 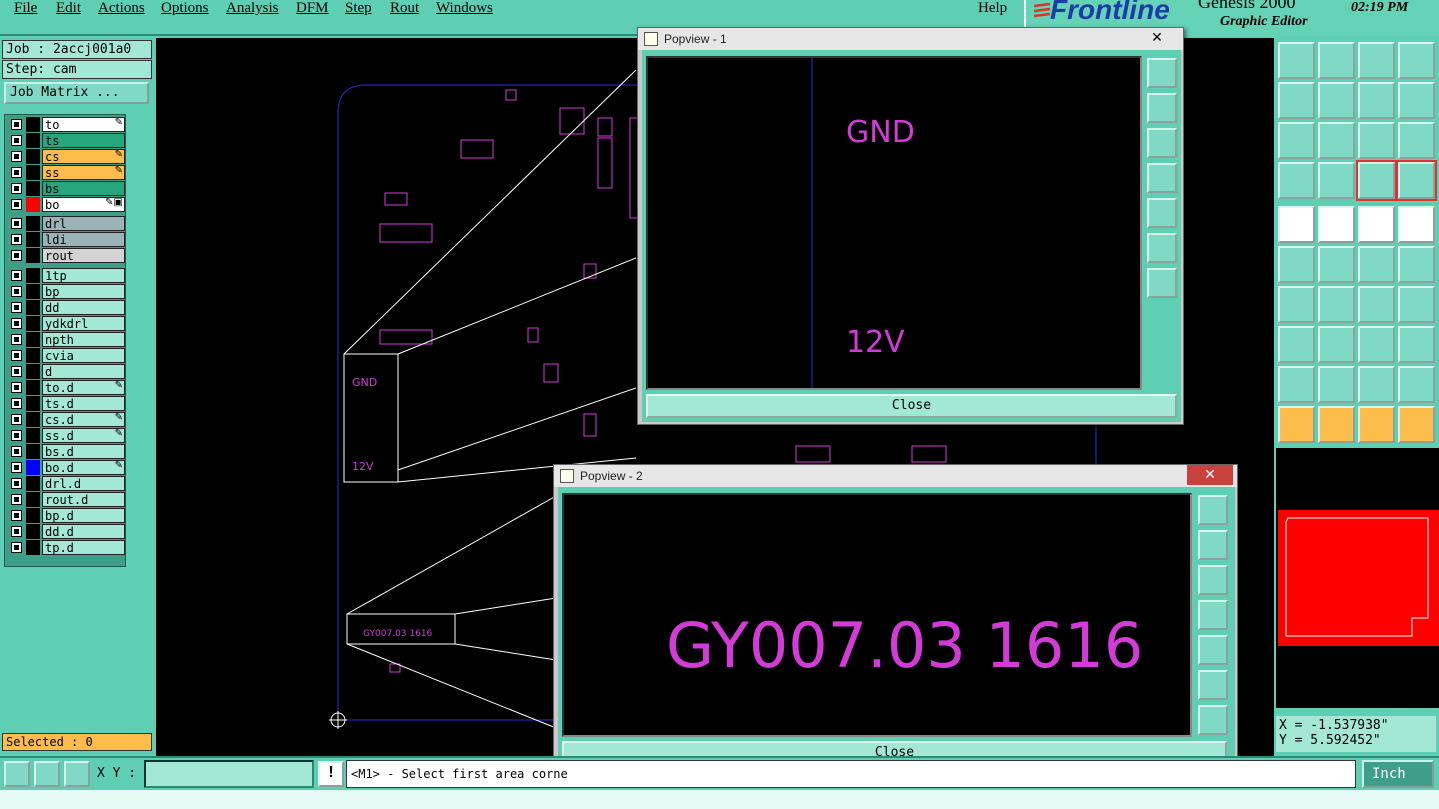 I want to click on layer-name: drl.d, so click(x=83, y=483).